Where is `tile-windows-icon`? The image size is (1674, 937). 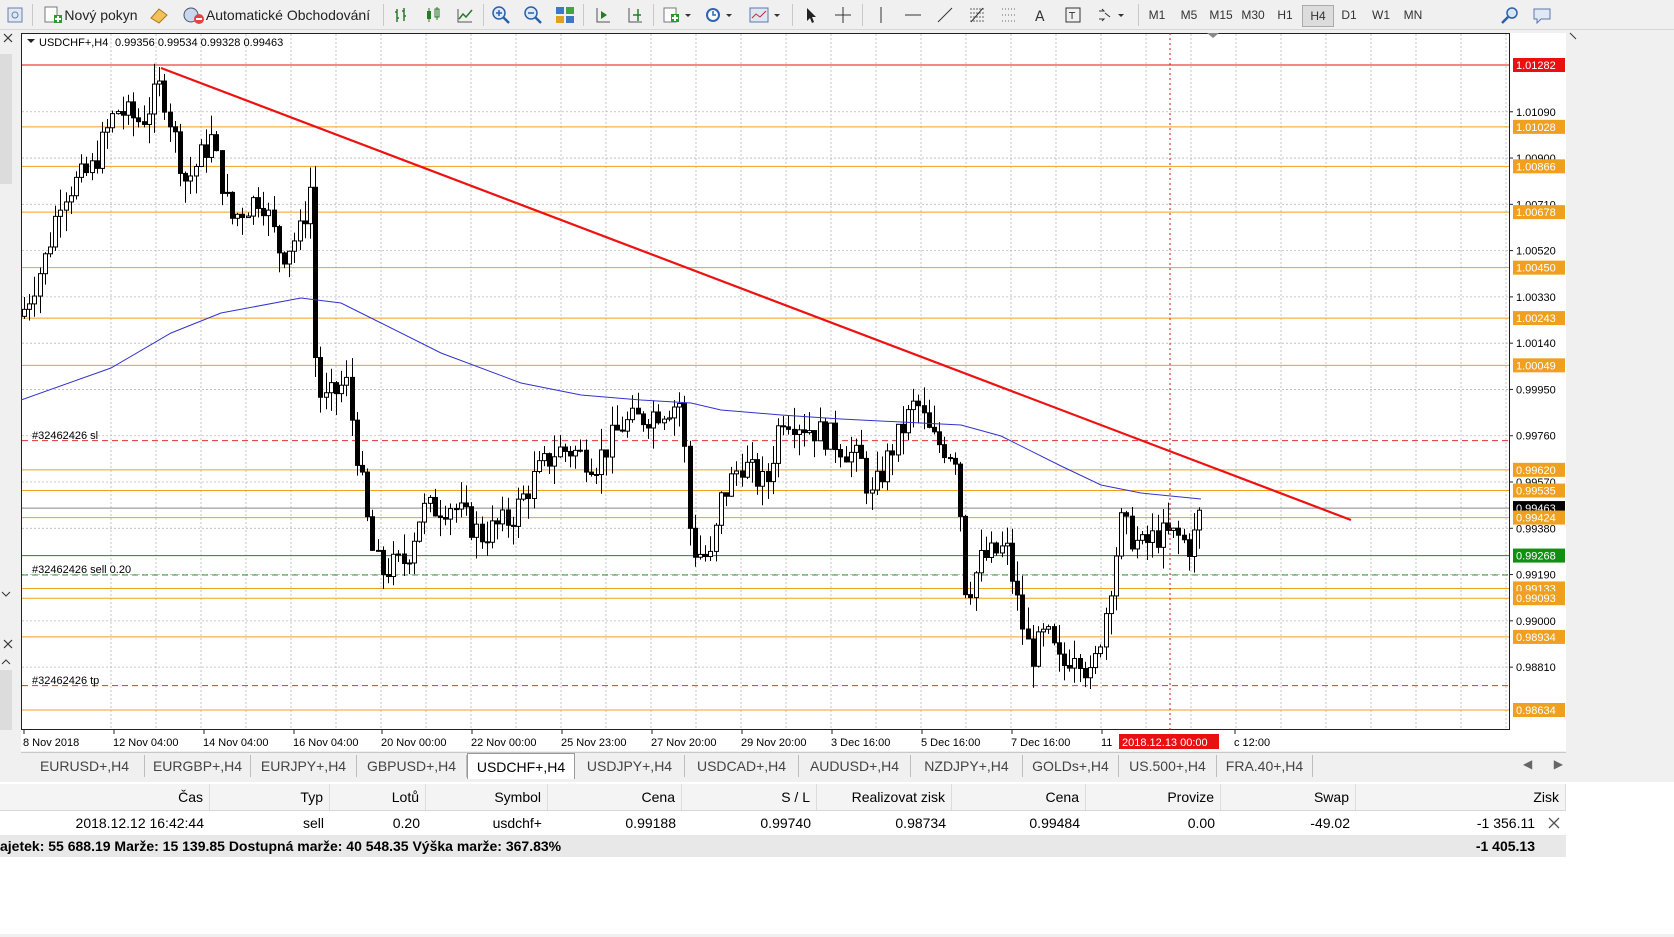
tile-windows-icon is located at coordinates (565, 15).